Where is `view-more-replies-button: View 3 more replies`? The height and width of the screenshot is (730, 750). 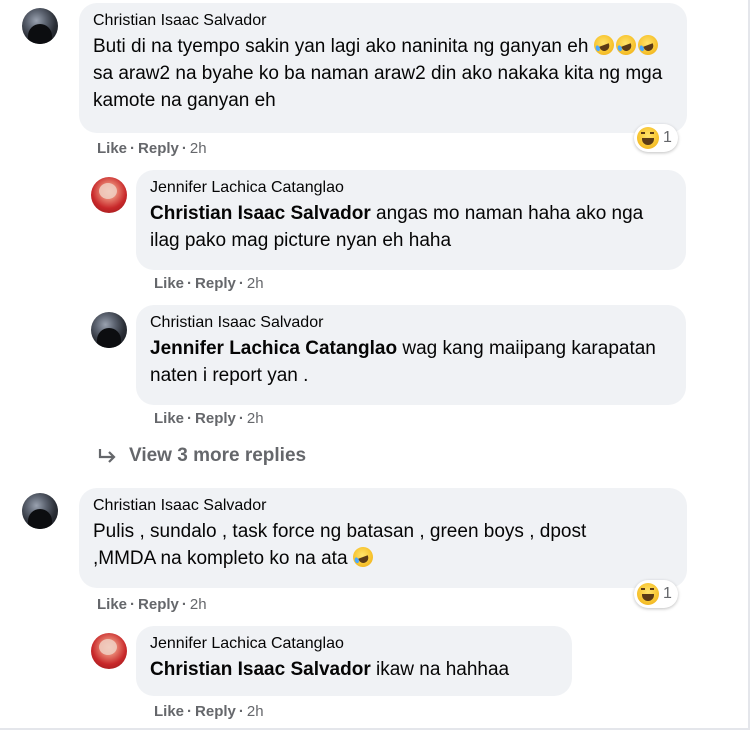 view-more-replies-button: View 3 more replies is located at coordinates (201, 456).